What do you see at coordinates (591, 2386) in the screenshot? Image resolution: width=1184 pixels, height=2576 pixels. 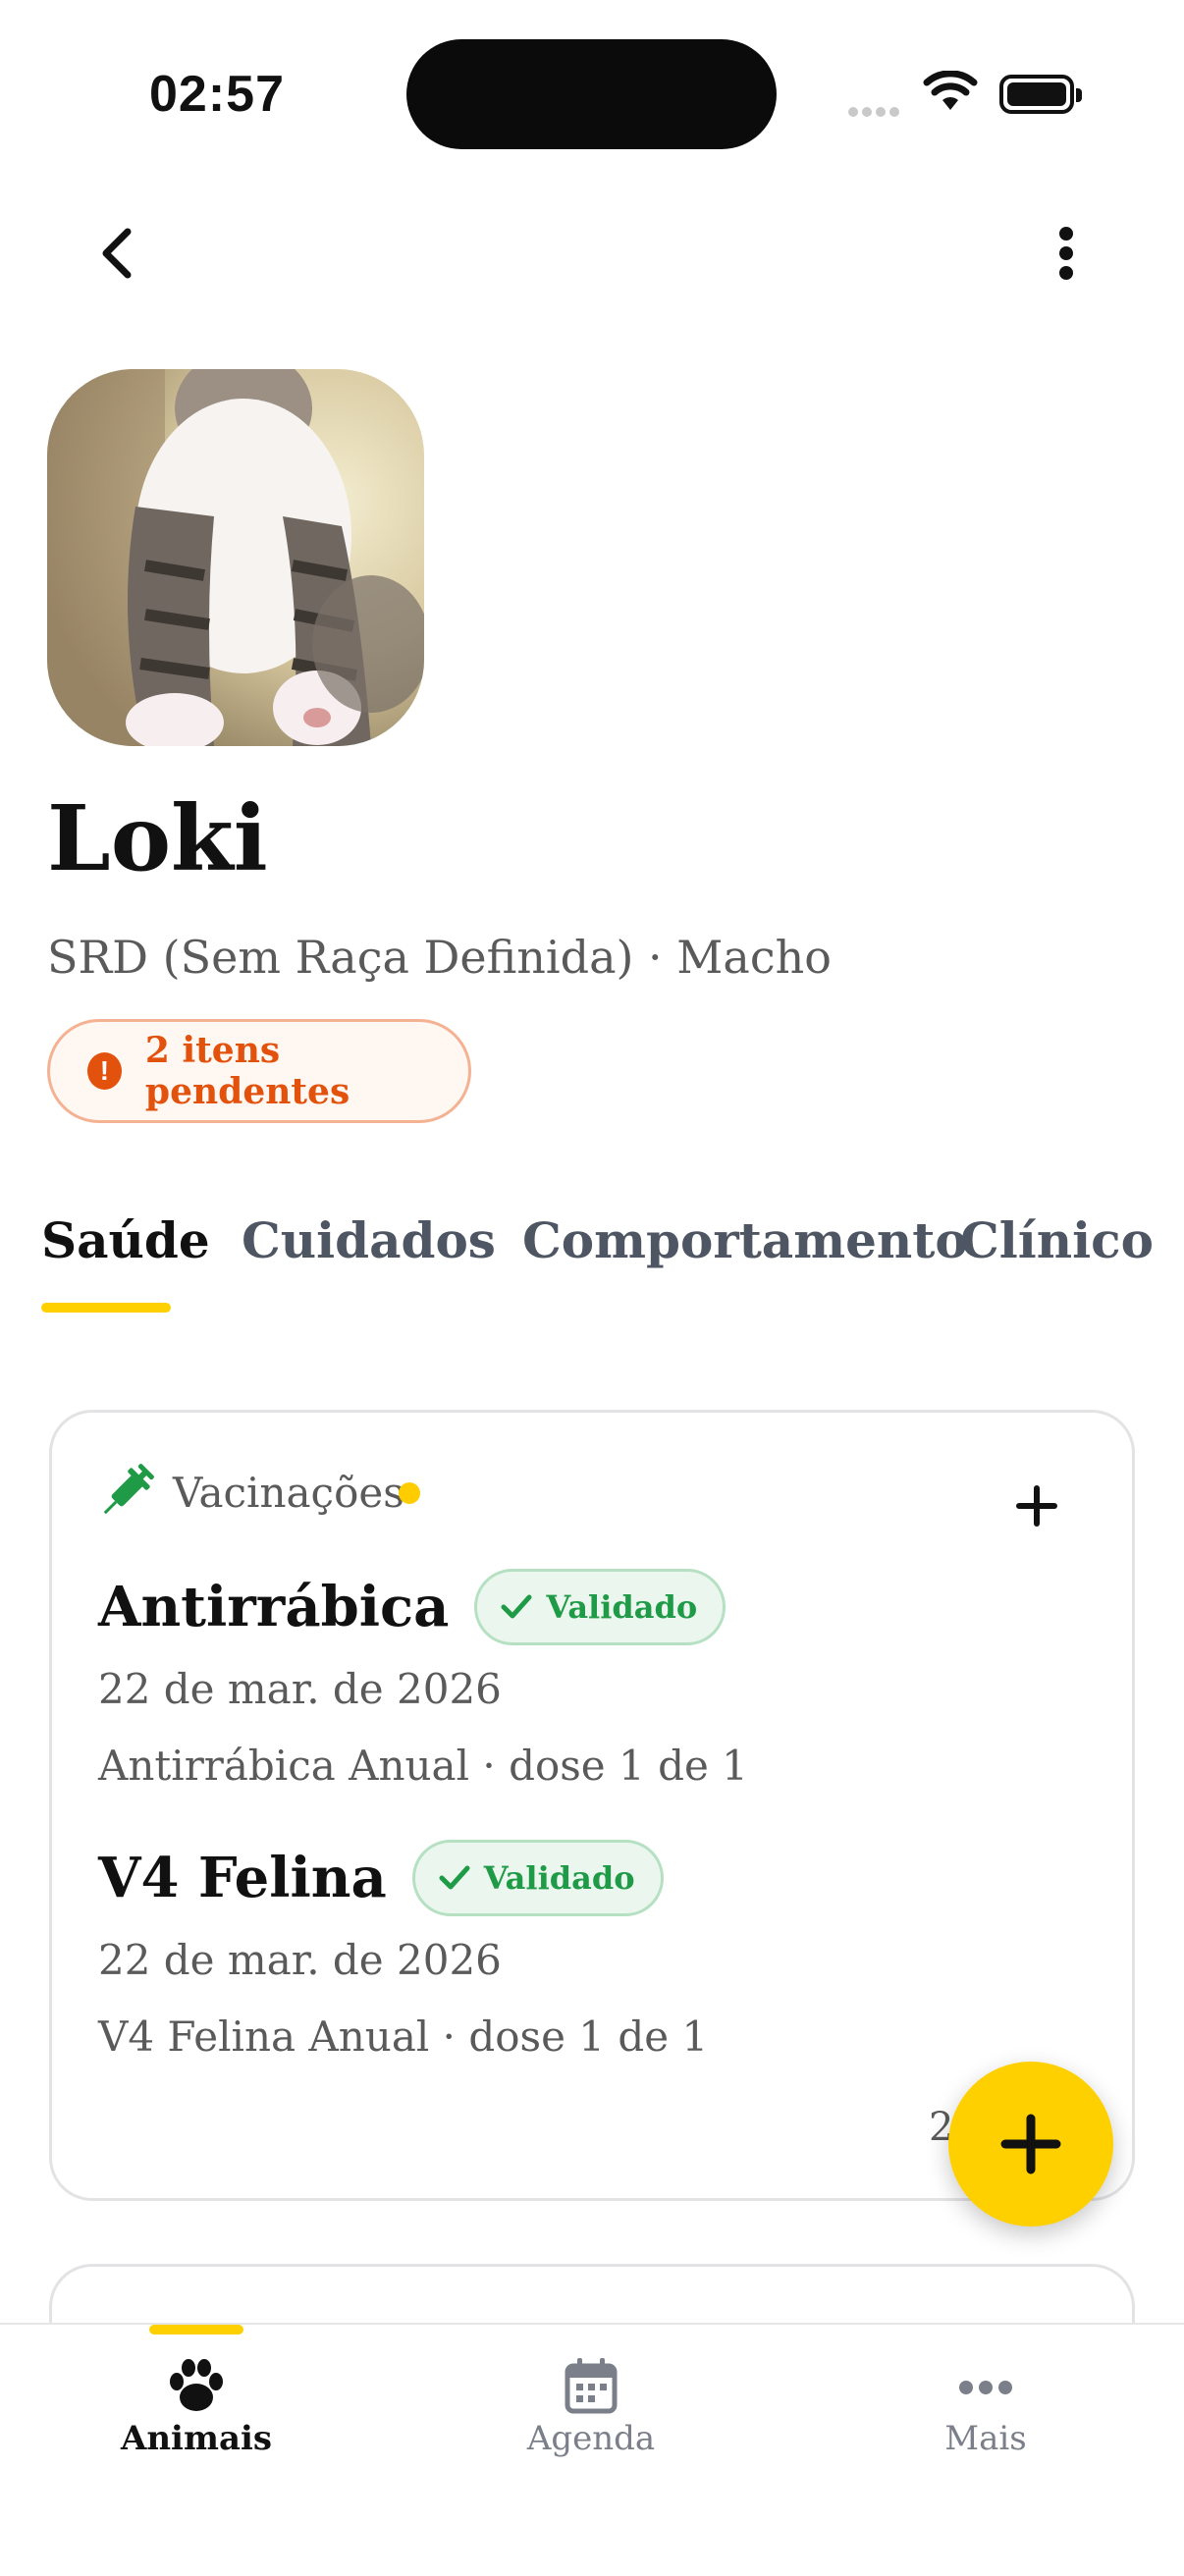 I see `calendar-icon` at bounding box center [591, 2386].